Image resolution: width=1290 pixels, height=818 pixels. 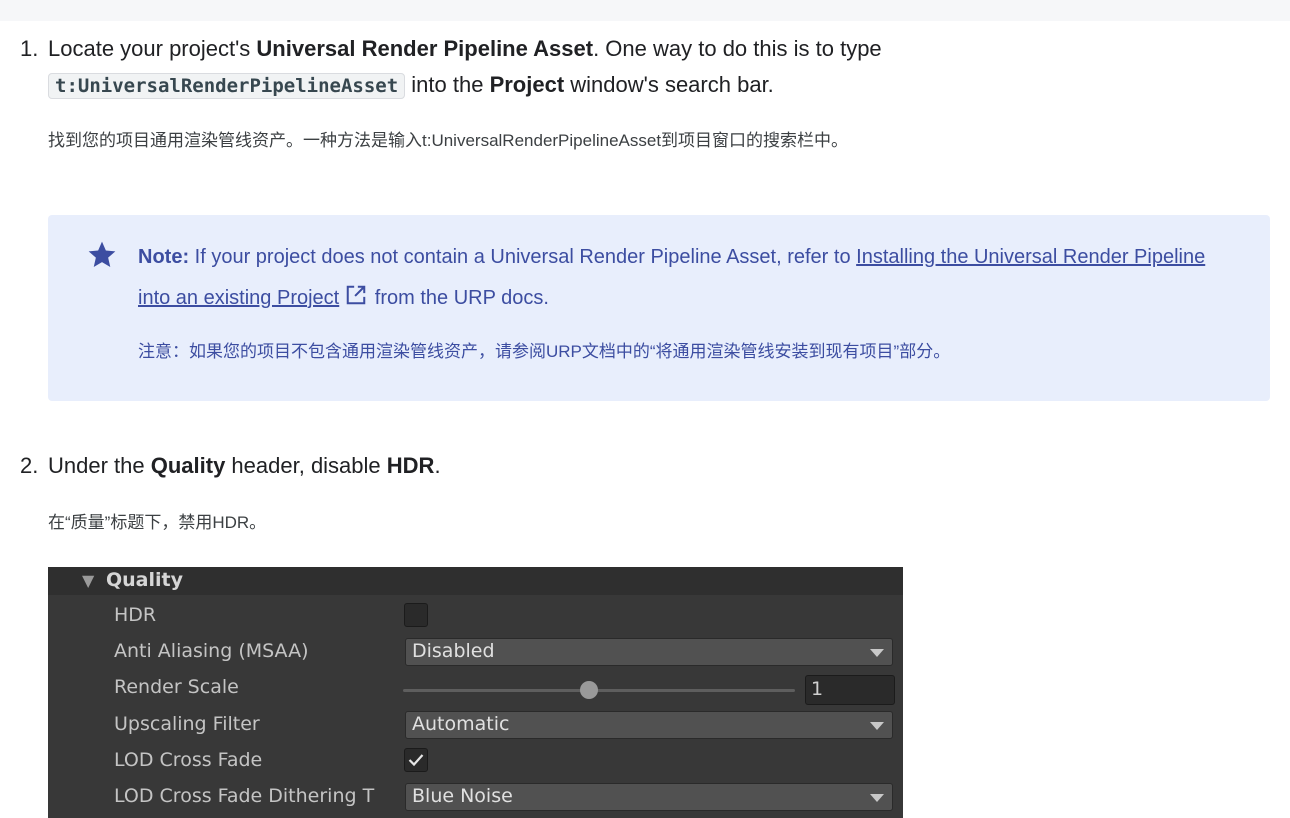 What do you see at coordinates (102, 254) in the screenshot?
I see `star-icon` at bounding box center [102, 254].